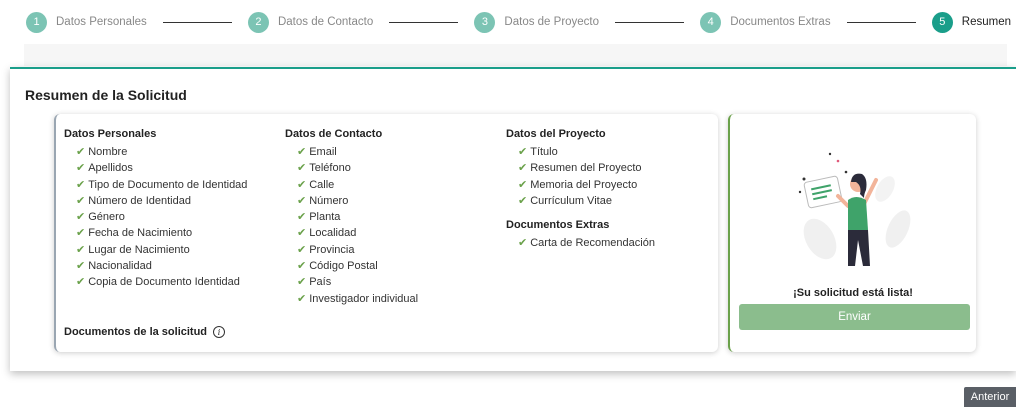 The image size is (1016, 407). I want to click on list-item: ✔ Número, so click(351, 201).